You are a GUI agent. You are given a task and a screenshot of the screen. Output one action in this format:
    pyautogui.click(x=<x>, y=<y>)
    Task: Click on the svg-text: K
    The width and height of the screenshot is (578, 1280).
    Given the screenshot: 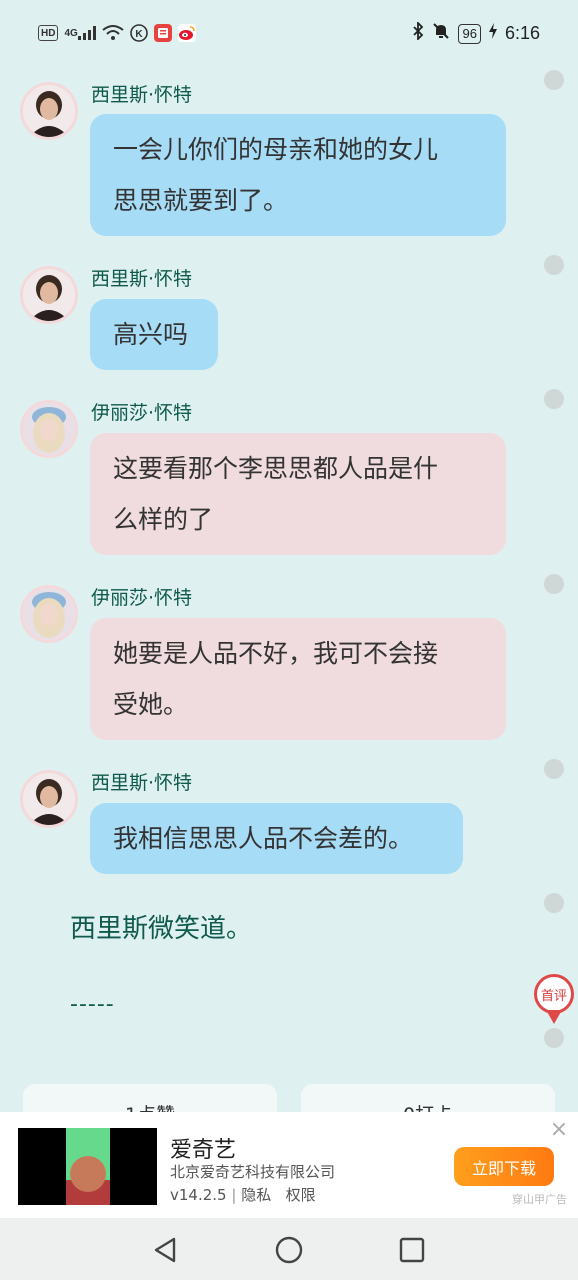 What is the action you would take?
    pyautogui.click(x=139, y=34)
    